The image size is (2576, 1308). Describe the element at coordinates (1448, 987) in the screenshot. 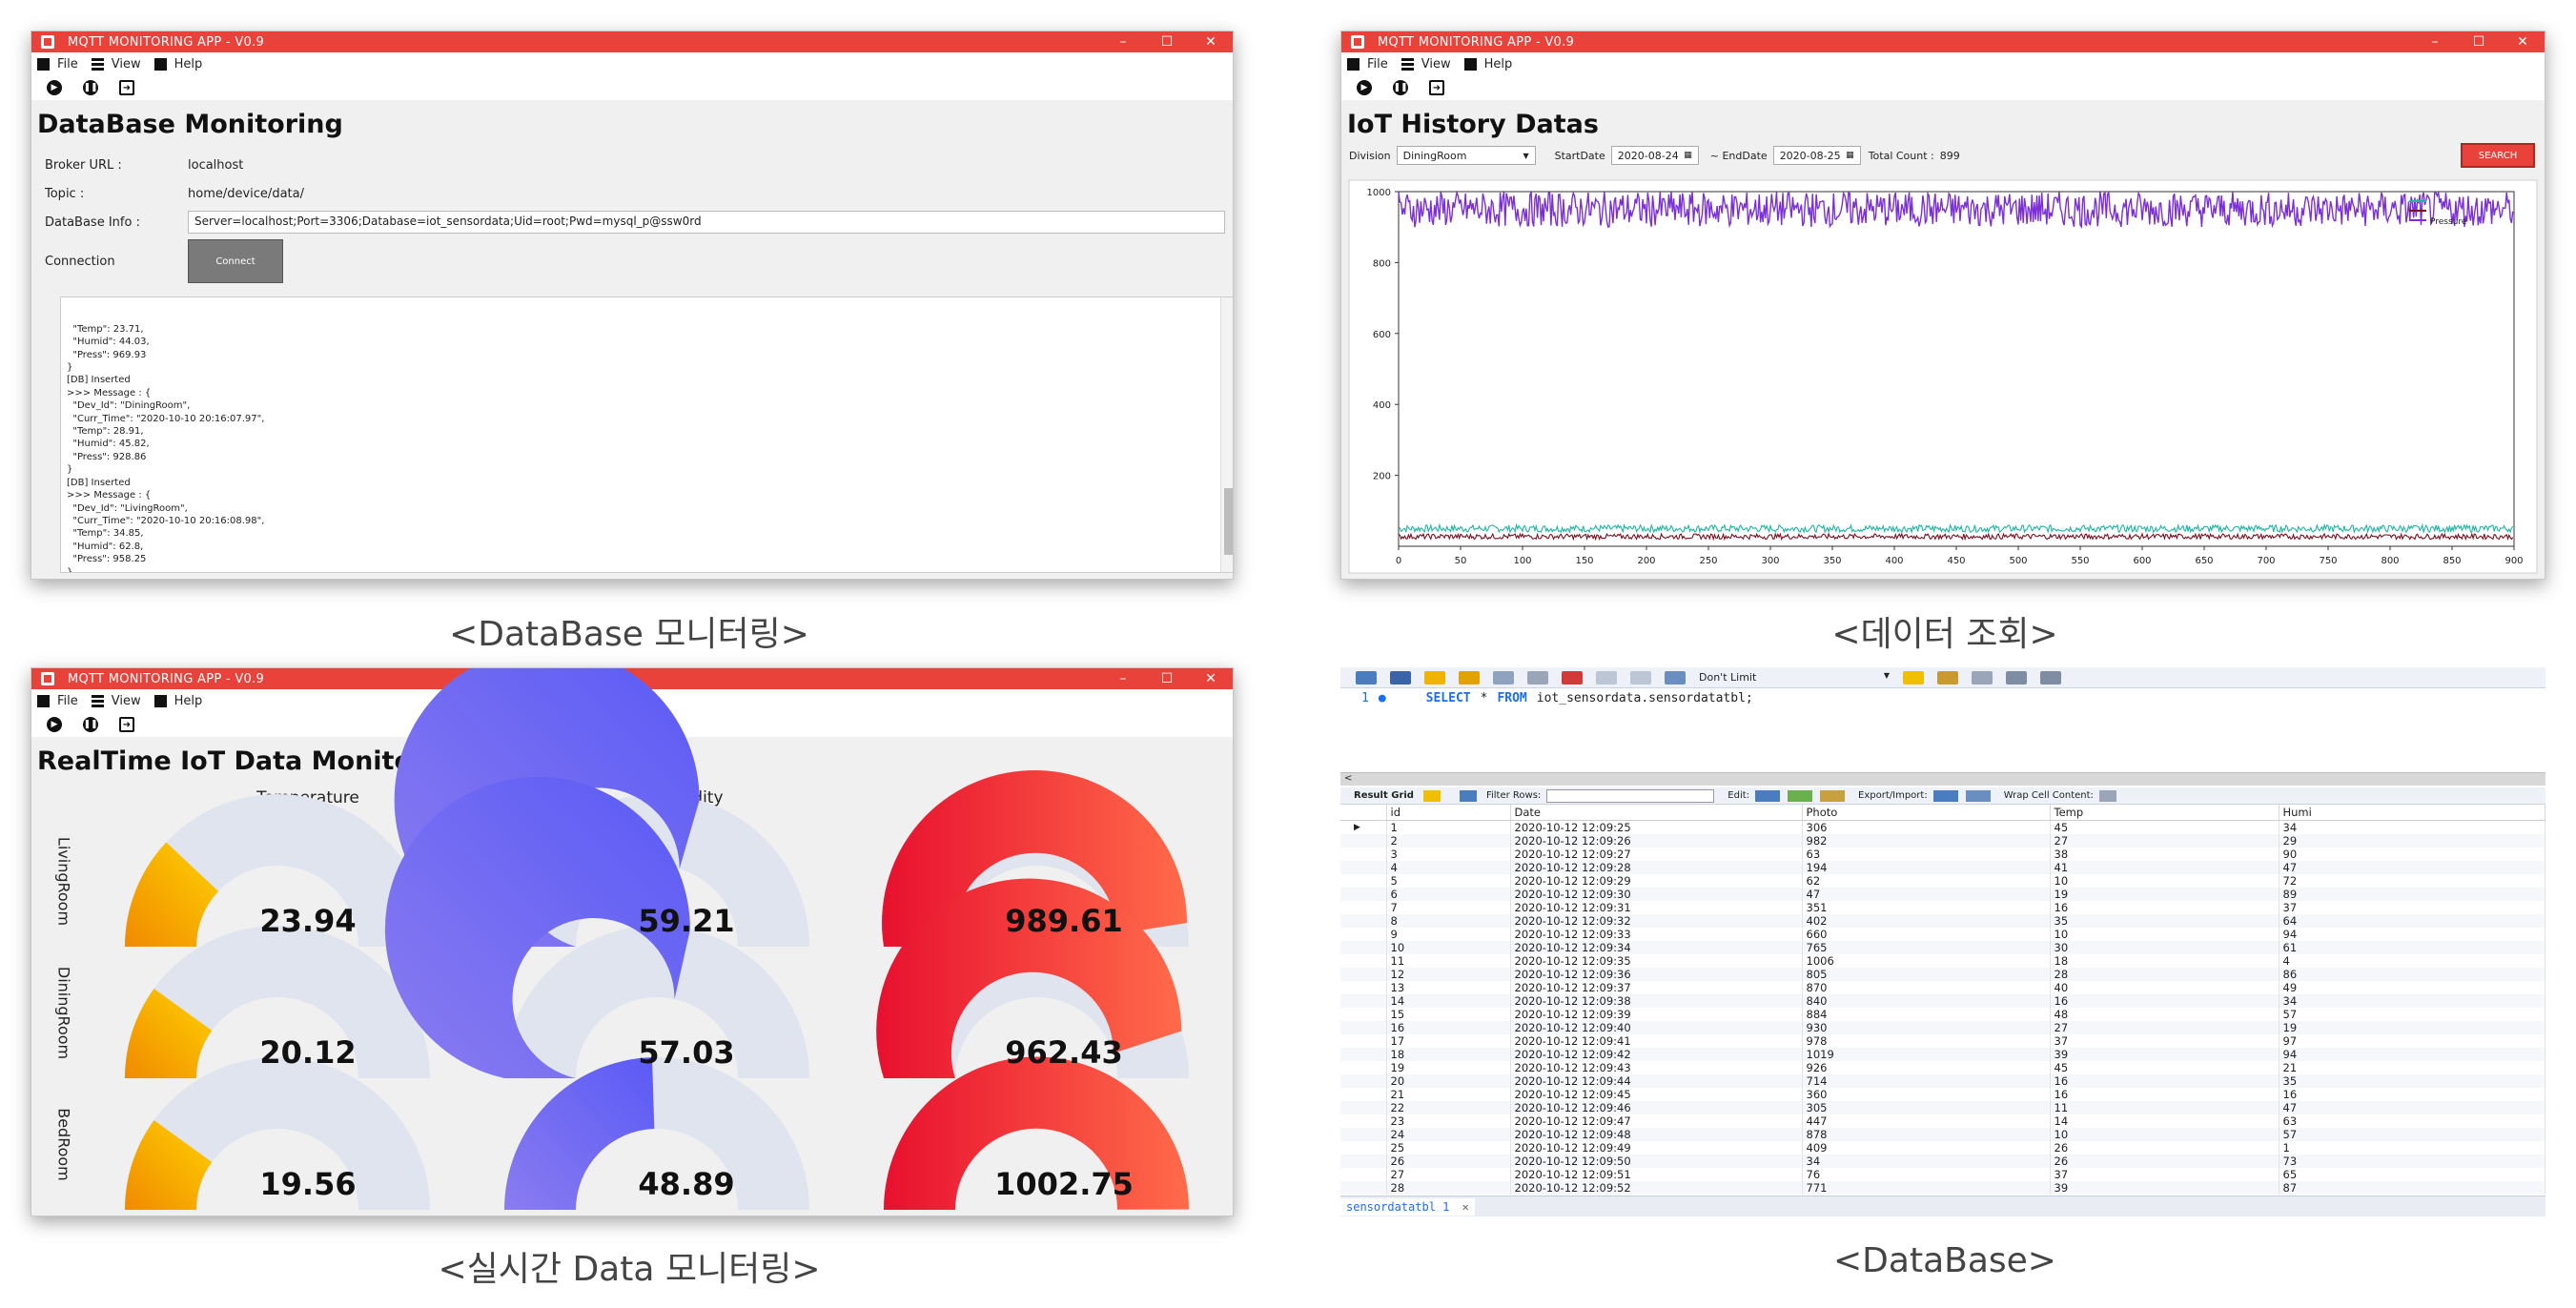

I see `cell-id: 13` at that location.